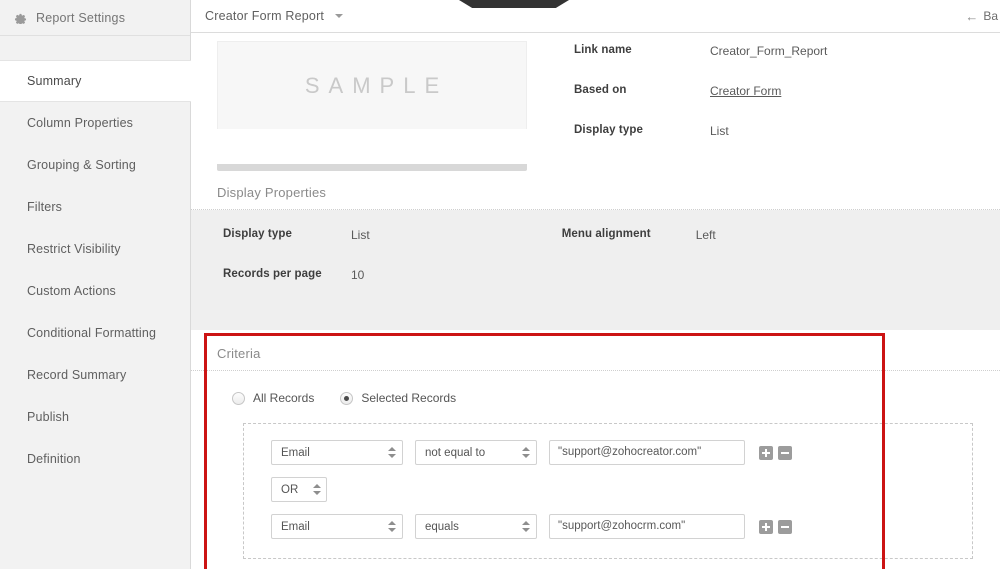 The width and height of the screenshot is (1000, 569). I want to click on sidebar-item-custom-actions: Custom Actions, so click(95, 291).